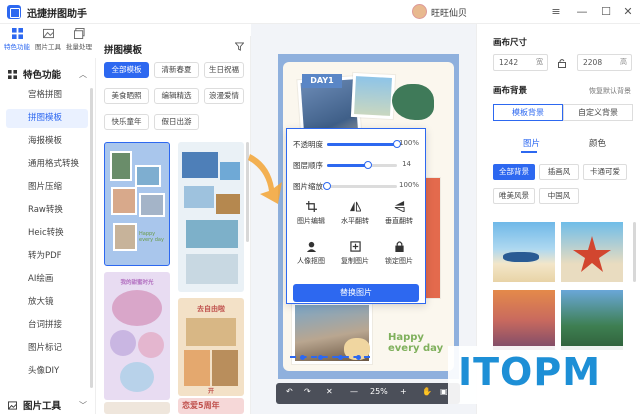  What do you see at coordinates (524, 320) in the screenshot?
I see `background-image-sunset` at bounding box center [524, 320].